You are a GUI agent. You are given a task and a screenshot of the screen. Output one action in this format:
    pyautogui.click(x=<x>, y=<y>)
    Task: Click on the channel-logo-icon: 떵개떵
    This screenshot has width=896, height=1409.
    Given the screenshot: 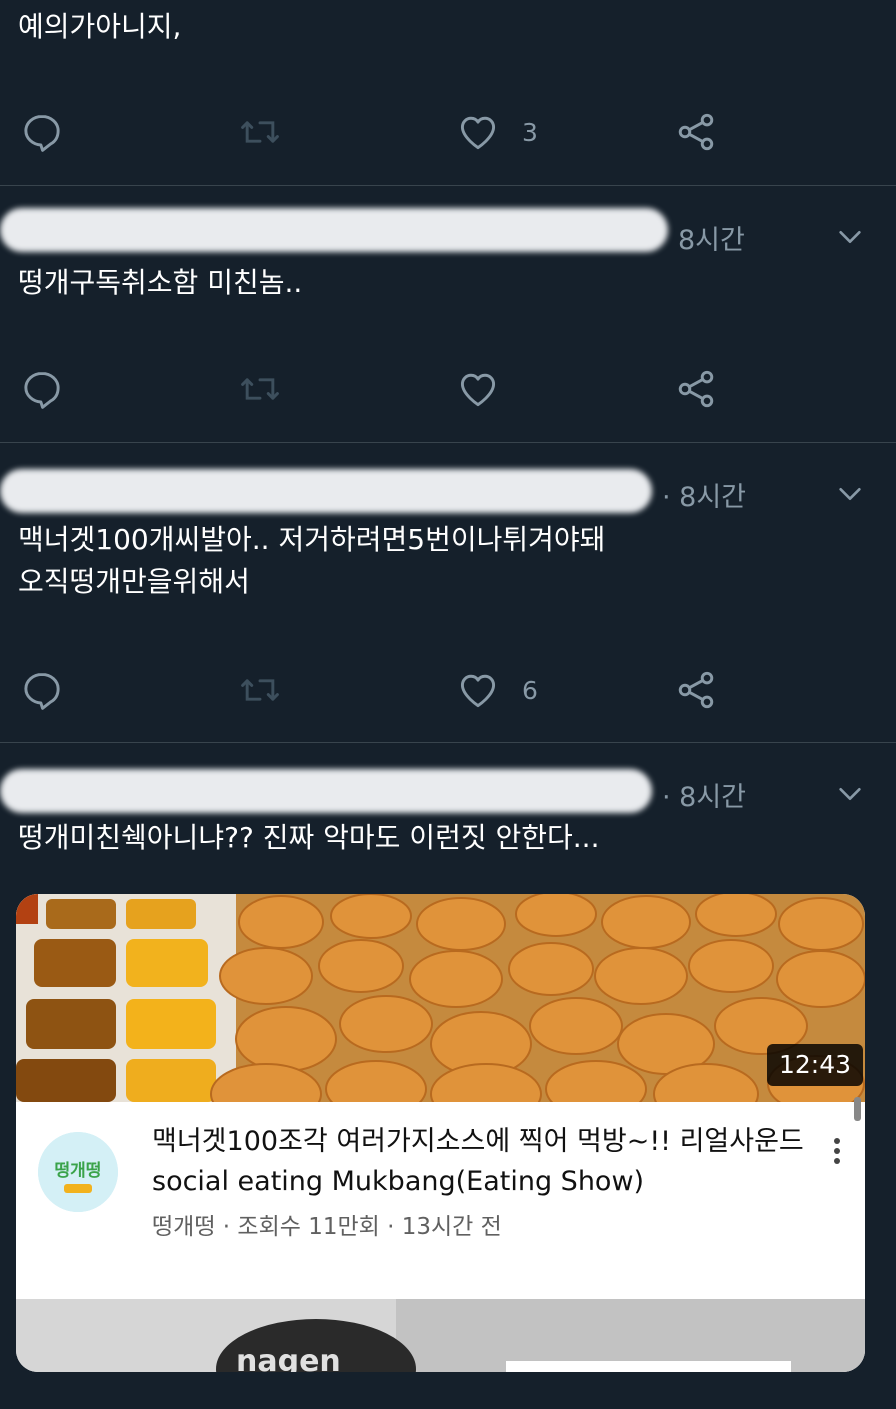 What is the action you would take?
    pyautogui.click(x=78, y=1172)
    